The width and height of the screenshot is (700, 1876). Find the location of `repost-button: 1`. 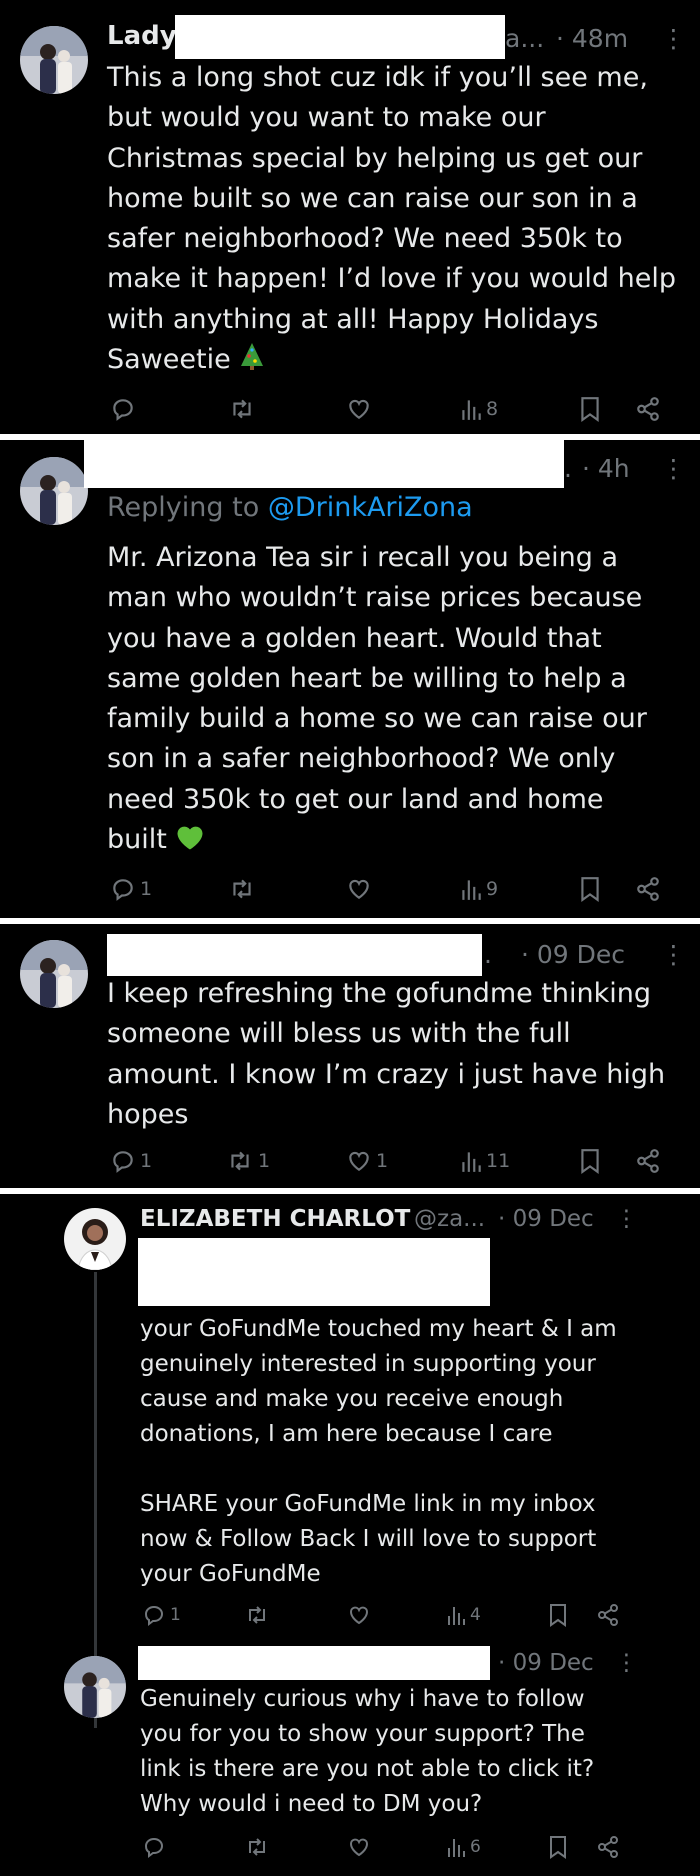

repost-button: 1 is located at coordinates (248, 1161).